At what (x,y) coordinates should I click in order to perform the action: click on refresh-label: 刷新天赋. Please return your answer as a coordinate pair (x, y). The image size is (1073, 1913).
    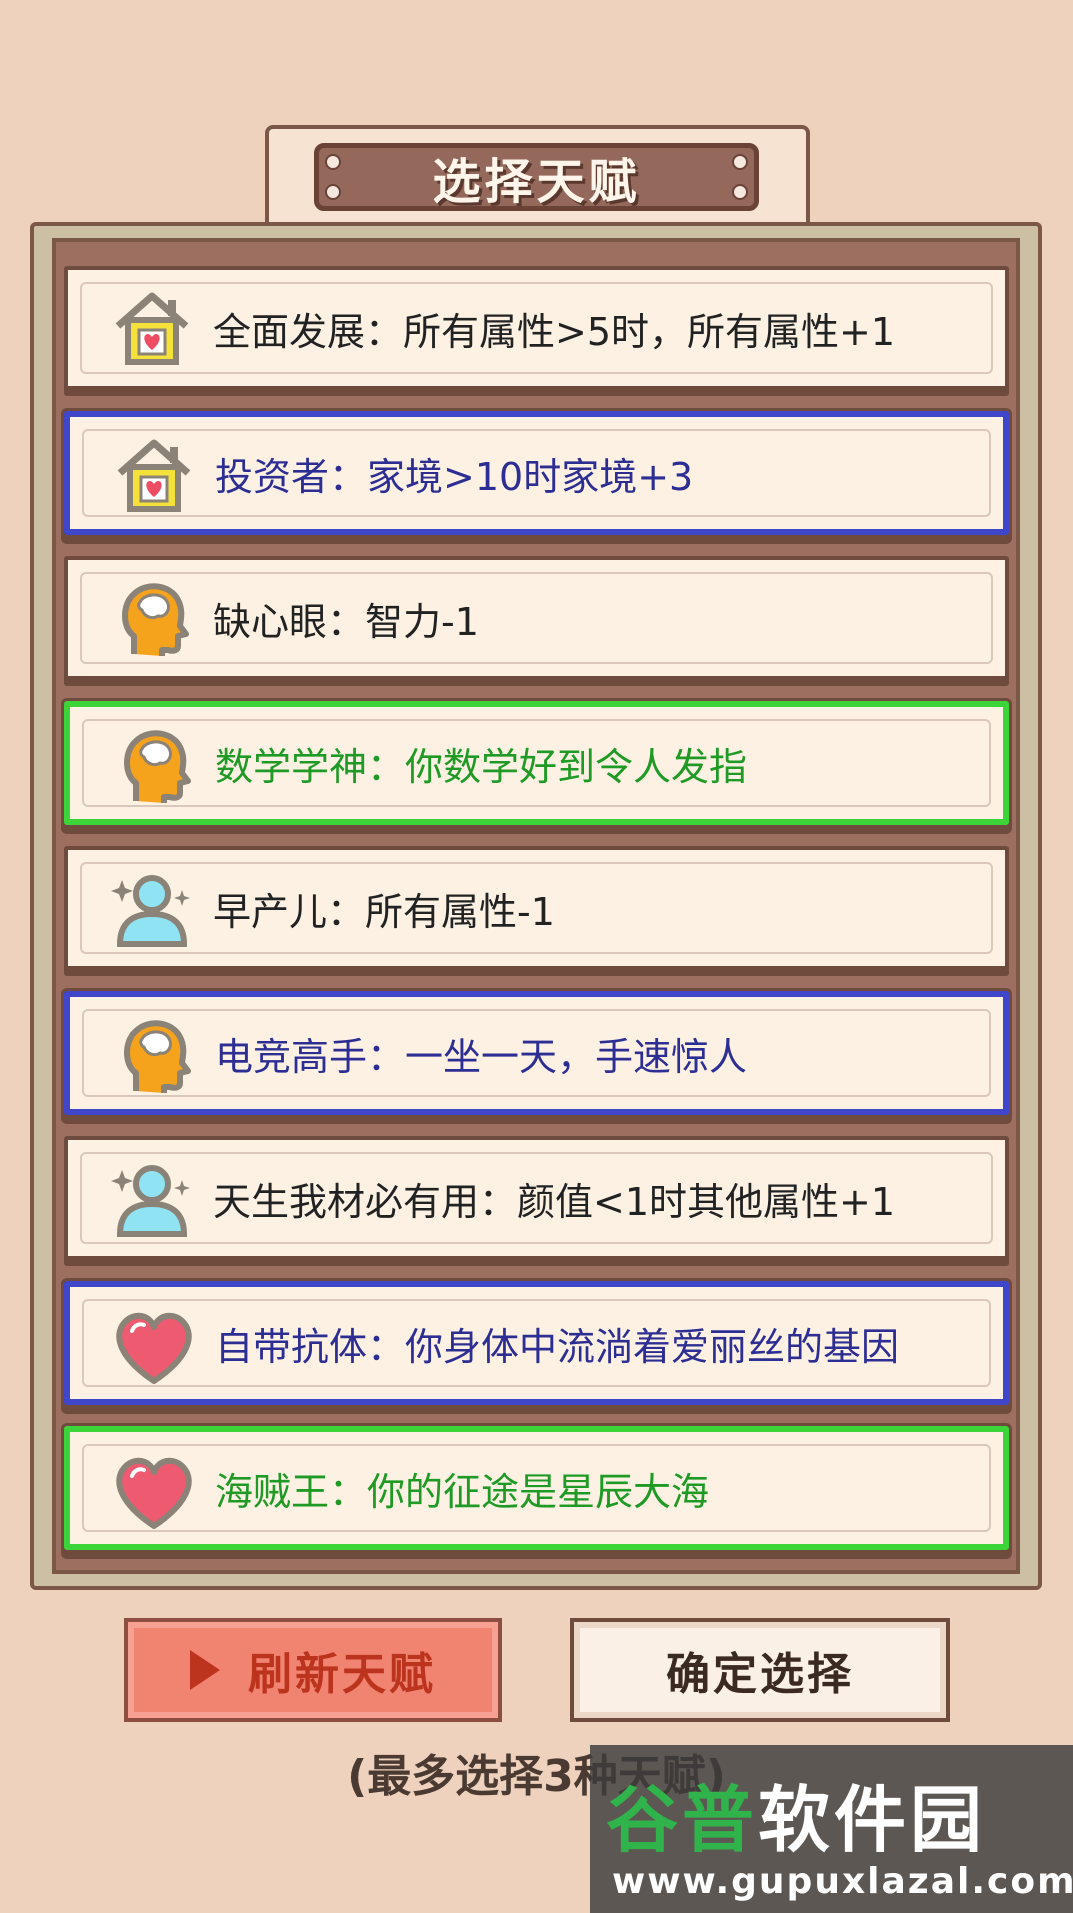
    Looking at the image, I should click on (342, 1674).